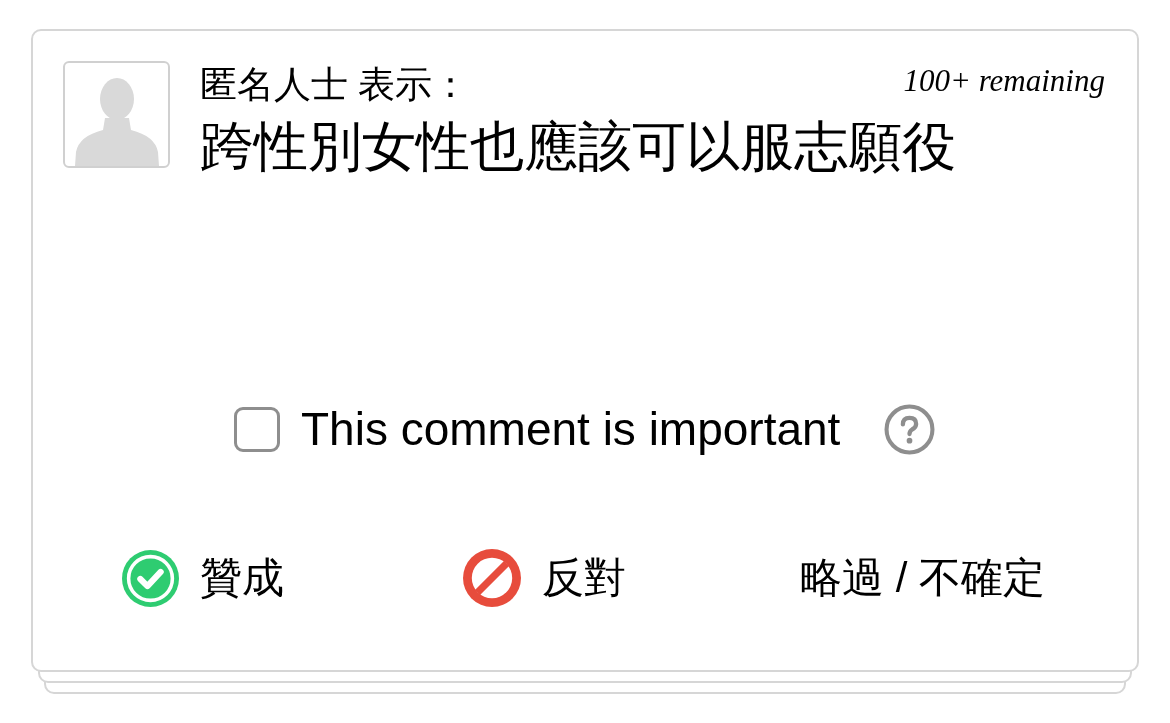  Describe the element at coordinates (203, 578) in the screenshot. I see `agree-button: 贊成` at that location.